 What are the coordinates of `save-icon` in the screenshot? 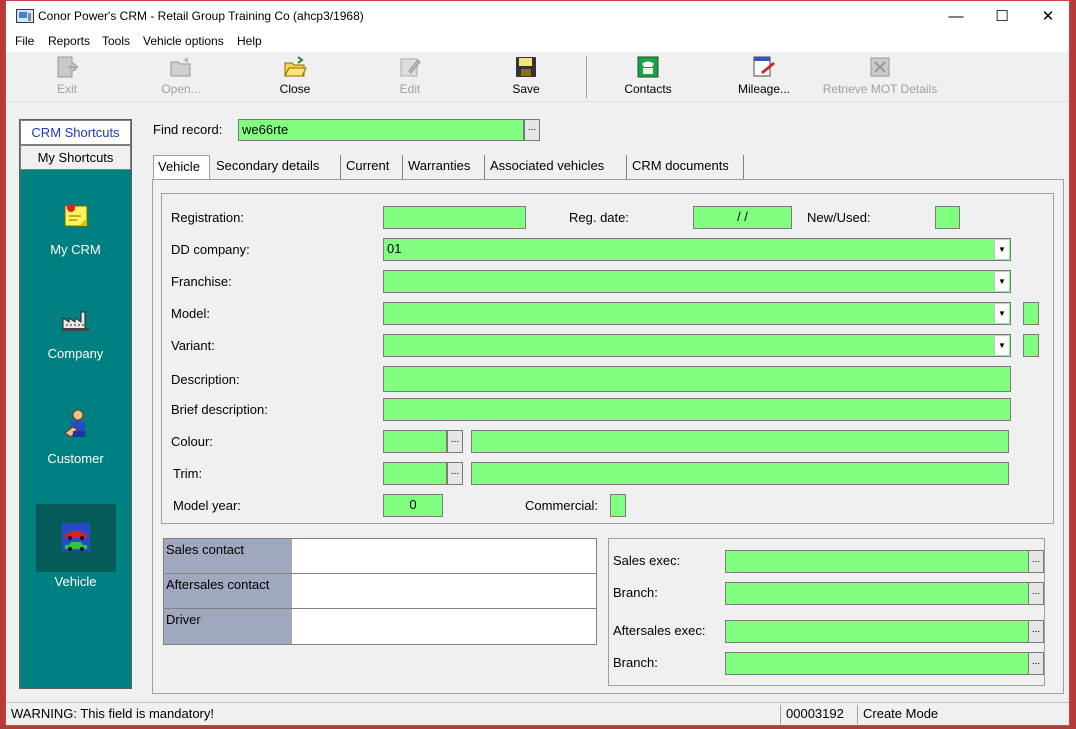 It's located at (526, 67).